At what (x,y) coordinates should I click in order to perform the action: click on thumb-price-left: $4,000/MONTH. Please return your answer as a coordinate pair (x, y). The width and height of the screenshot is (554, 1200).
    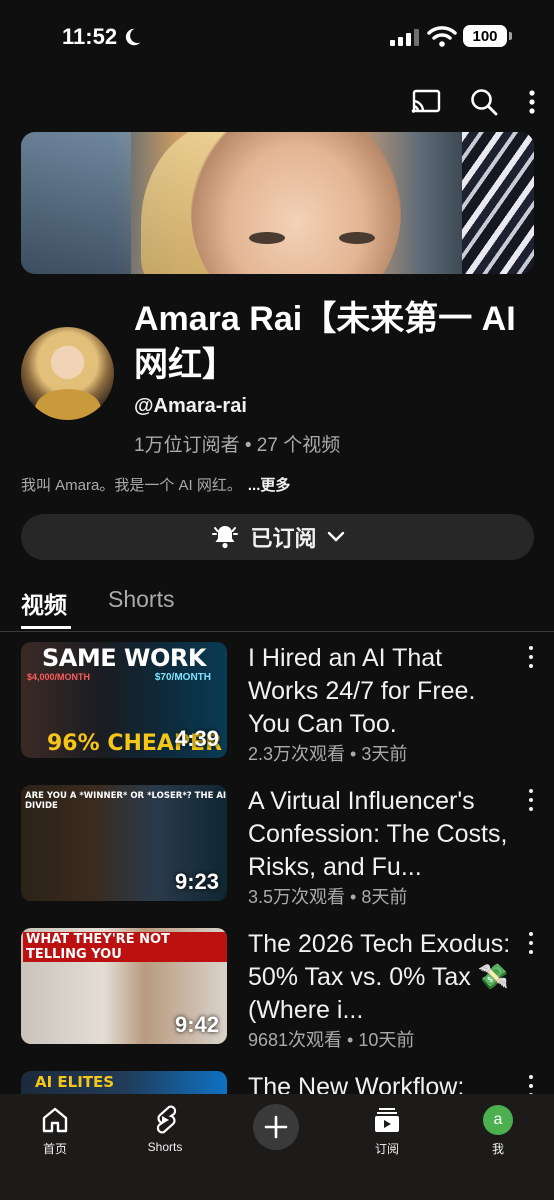
    Looking at the image, I should click on (59, 677).